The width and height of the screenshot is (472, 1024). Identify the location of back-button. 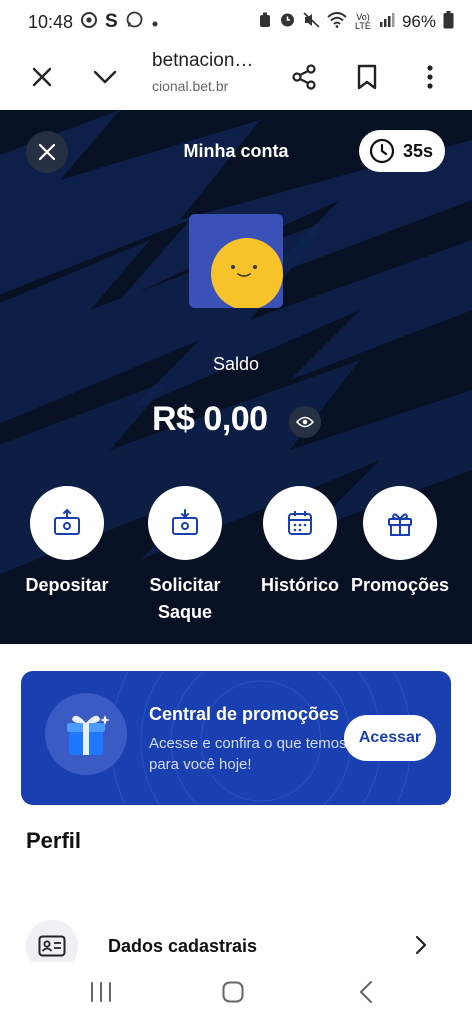
(366, 992).